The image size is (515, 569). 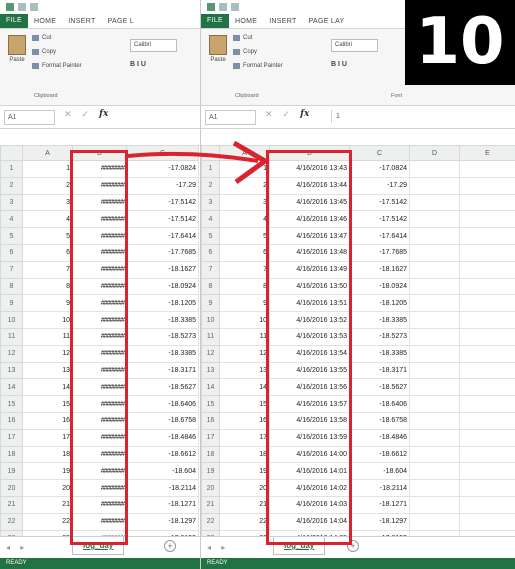 I want to click on cell-a: 15, so click(x=47, y=404).